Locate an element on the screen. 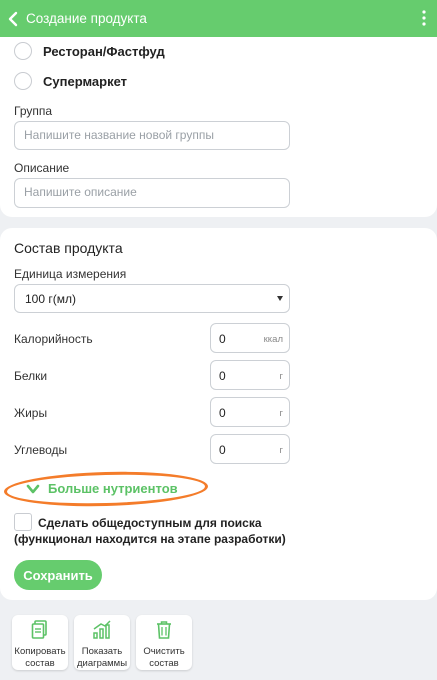 Image resolution: width=437 pixels, height=680 pixels. fat-value: 0 is located at coordinates (222, 413).